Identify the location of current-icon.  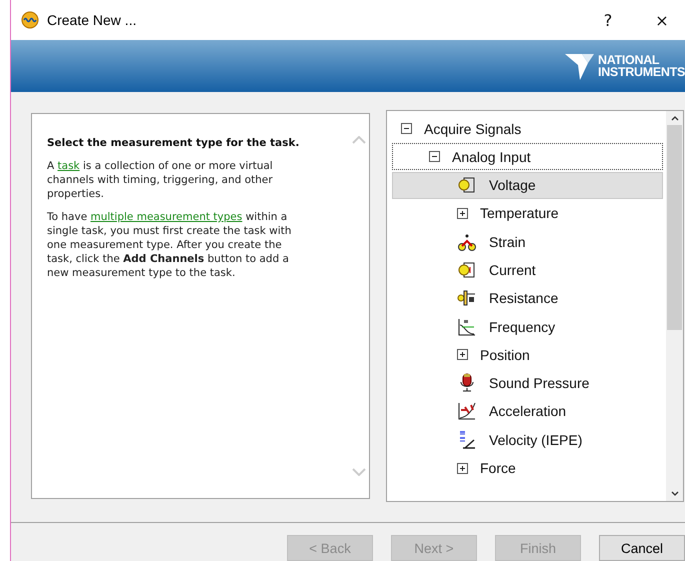
(467, 270).